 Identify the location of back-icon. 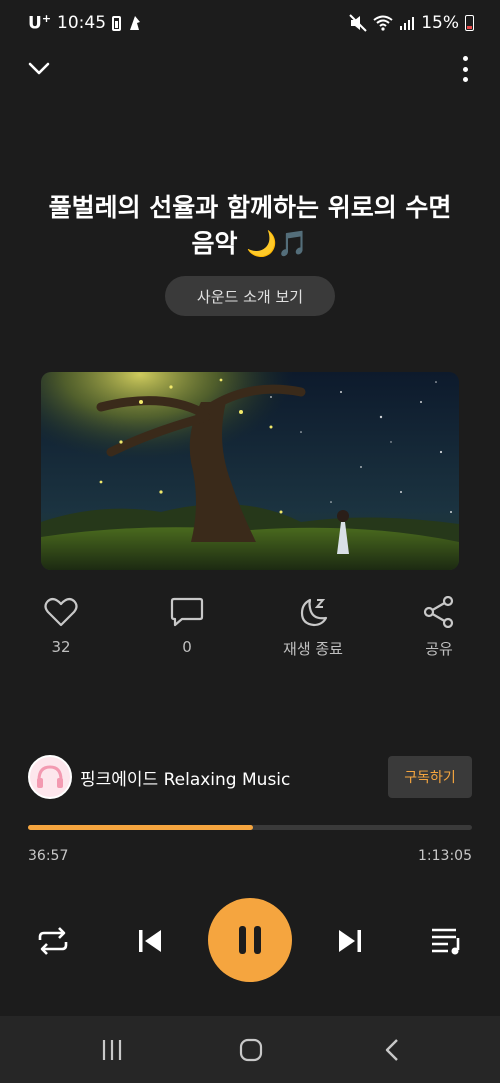
(391, 1050).